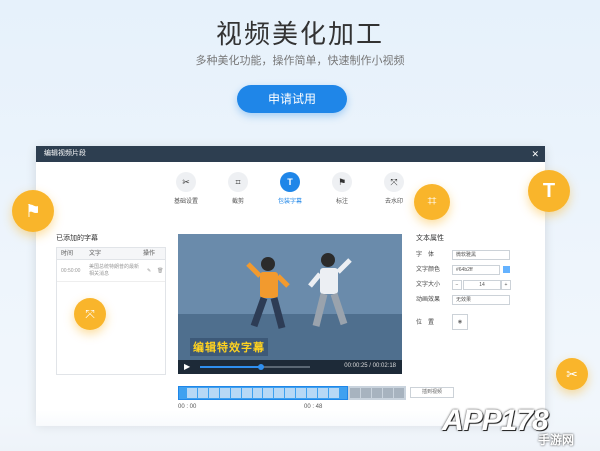  Describe the element at coordinates (185, 202) in the screenshot. I see `tool-label: 基础设置` at that location.